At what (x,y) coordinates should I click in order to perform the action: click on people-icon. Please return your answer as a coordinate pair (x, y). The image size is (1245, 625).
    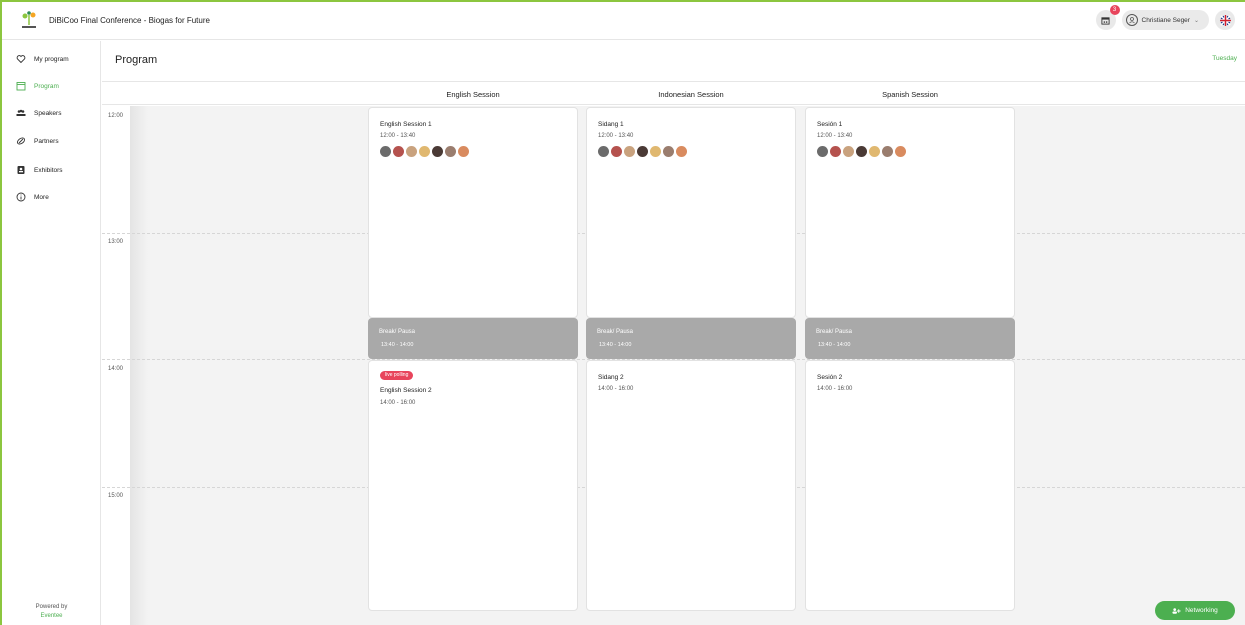
    Looking at the image, I should click on (21, 112).